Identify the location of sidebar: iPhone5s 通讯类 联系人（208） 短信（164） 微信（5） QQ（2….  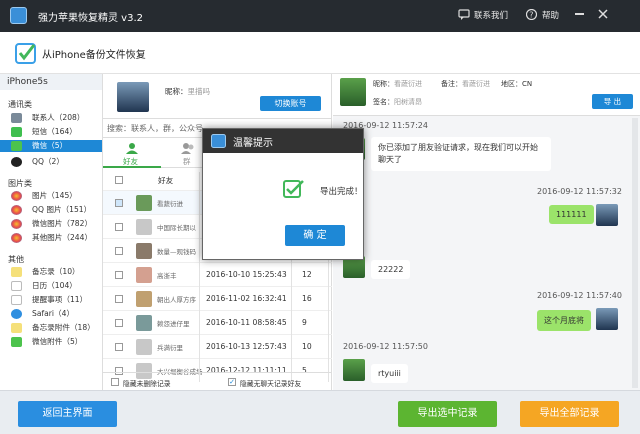
(51, 232).